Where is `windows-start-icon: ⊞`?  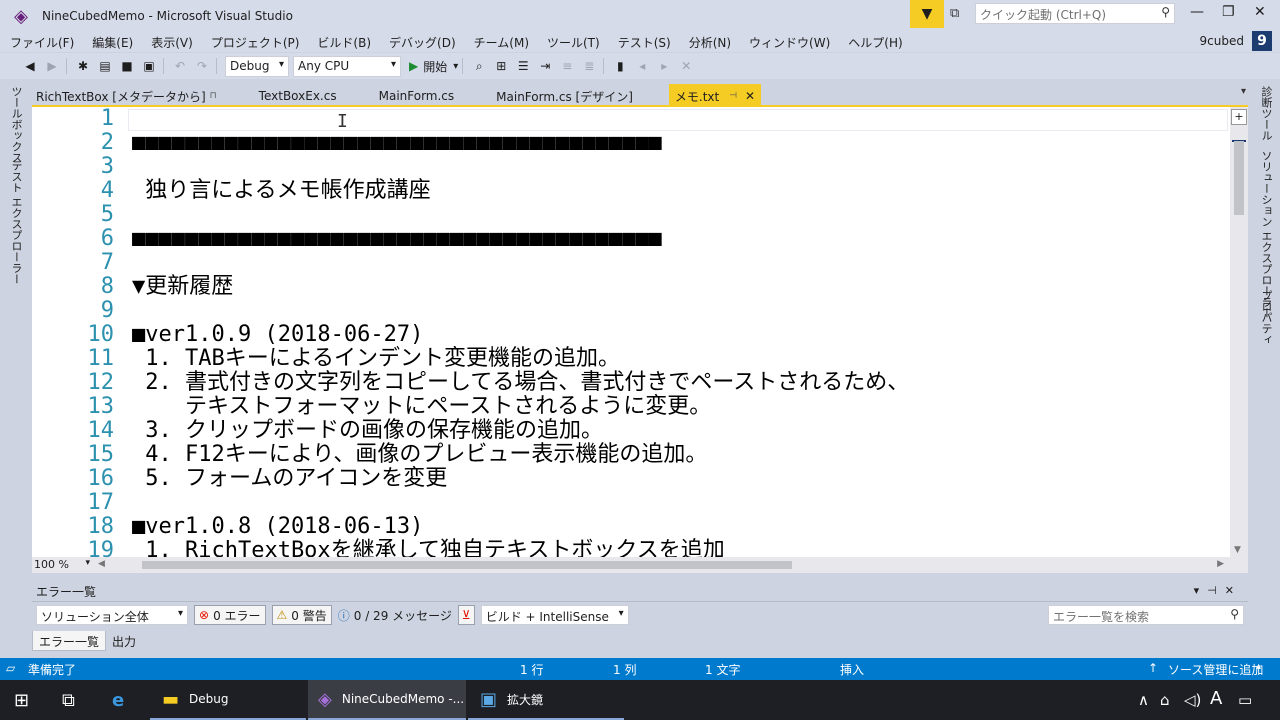
windows-start-icon: ⊞ is located at coordinates (21, 700).